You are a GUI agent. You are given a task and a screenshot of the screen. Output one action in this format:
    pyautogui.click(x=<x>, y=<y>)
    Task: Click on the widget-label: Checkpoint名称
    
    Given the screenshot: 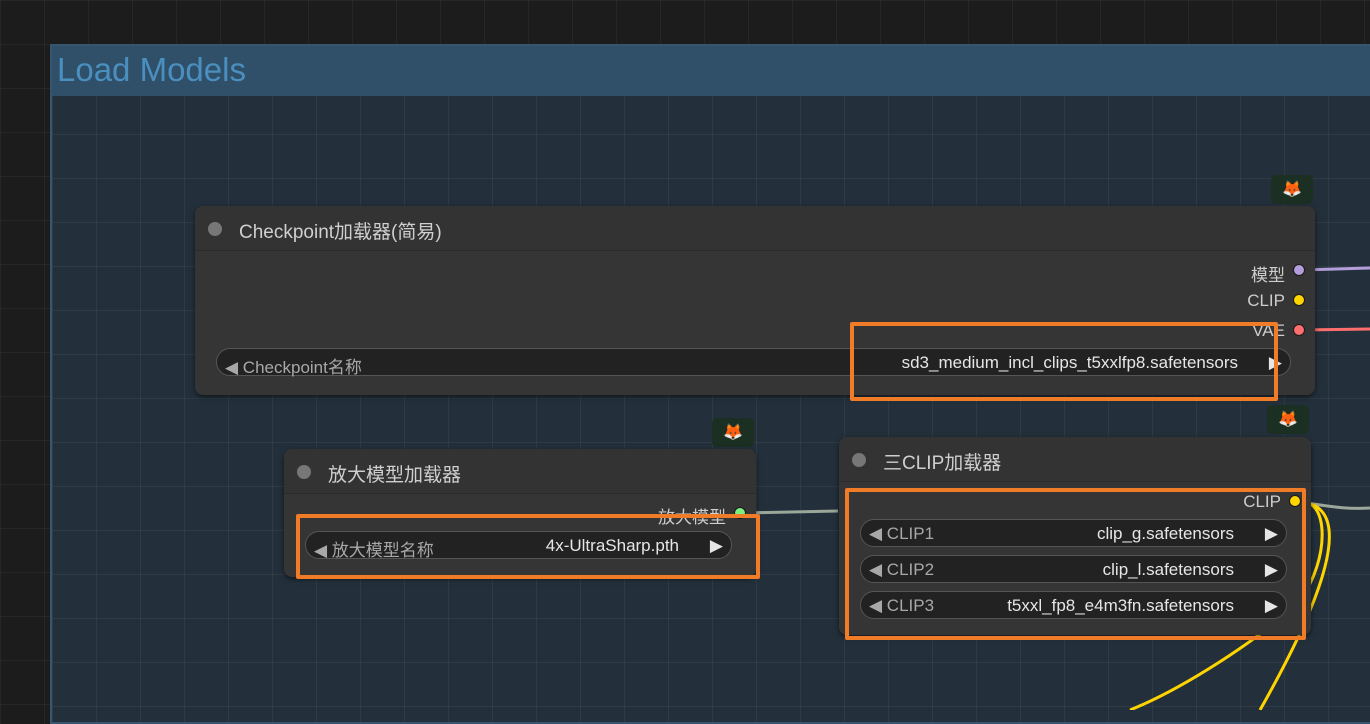 What is the action you would take?
    pyautogui.click(x=302, y=367)
    